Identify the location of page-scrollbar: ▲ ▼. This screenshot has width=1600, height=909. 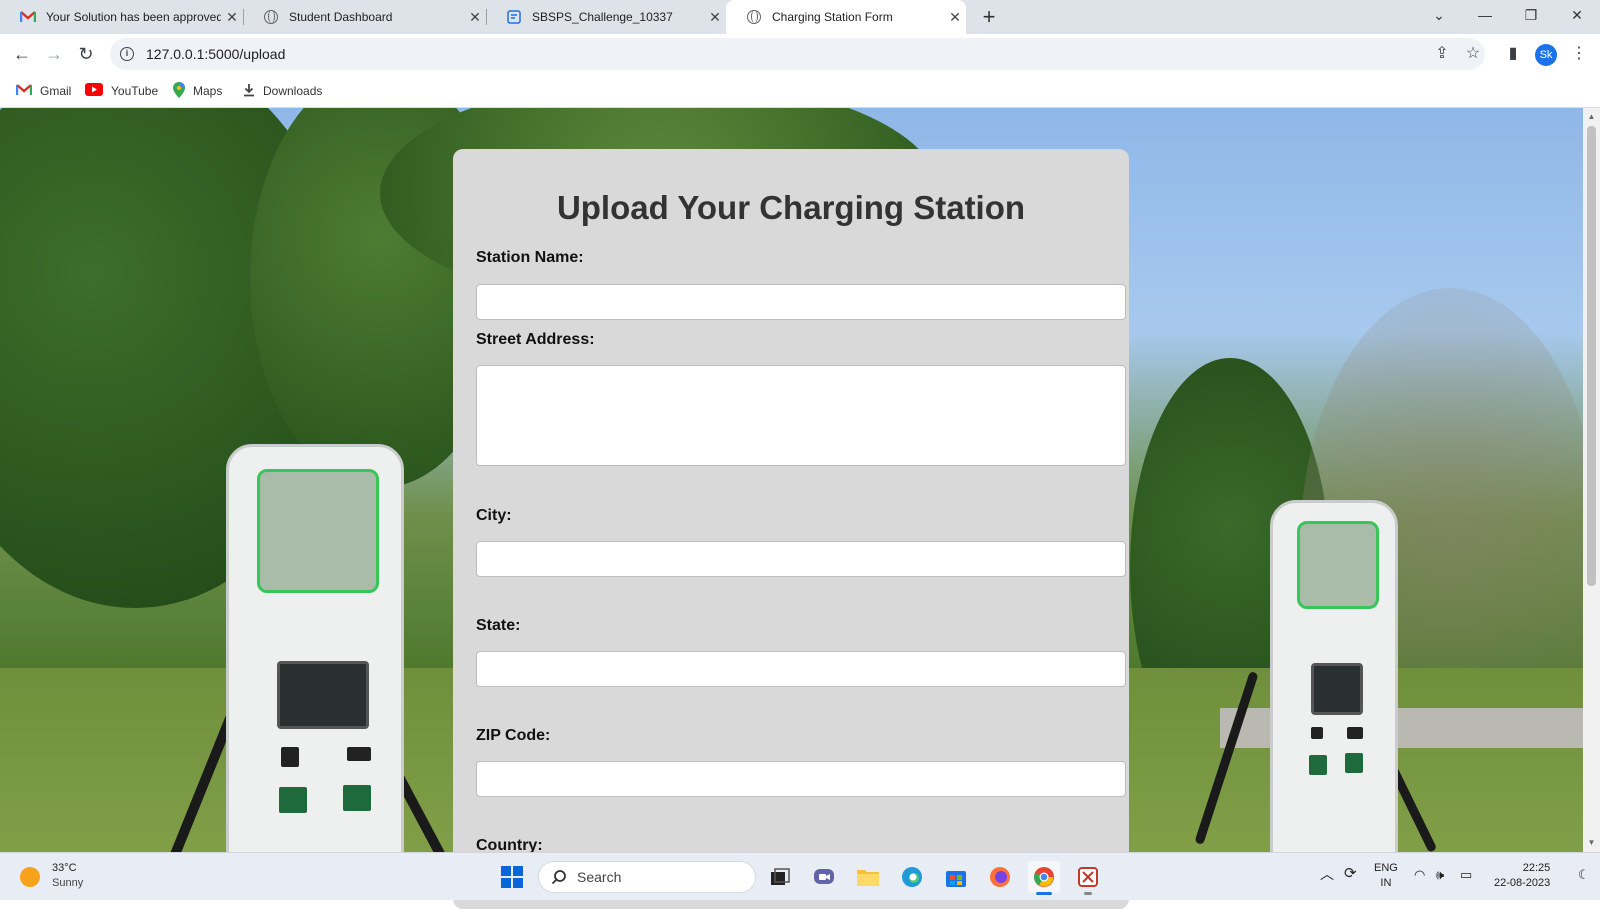
(1591, 480).